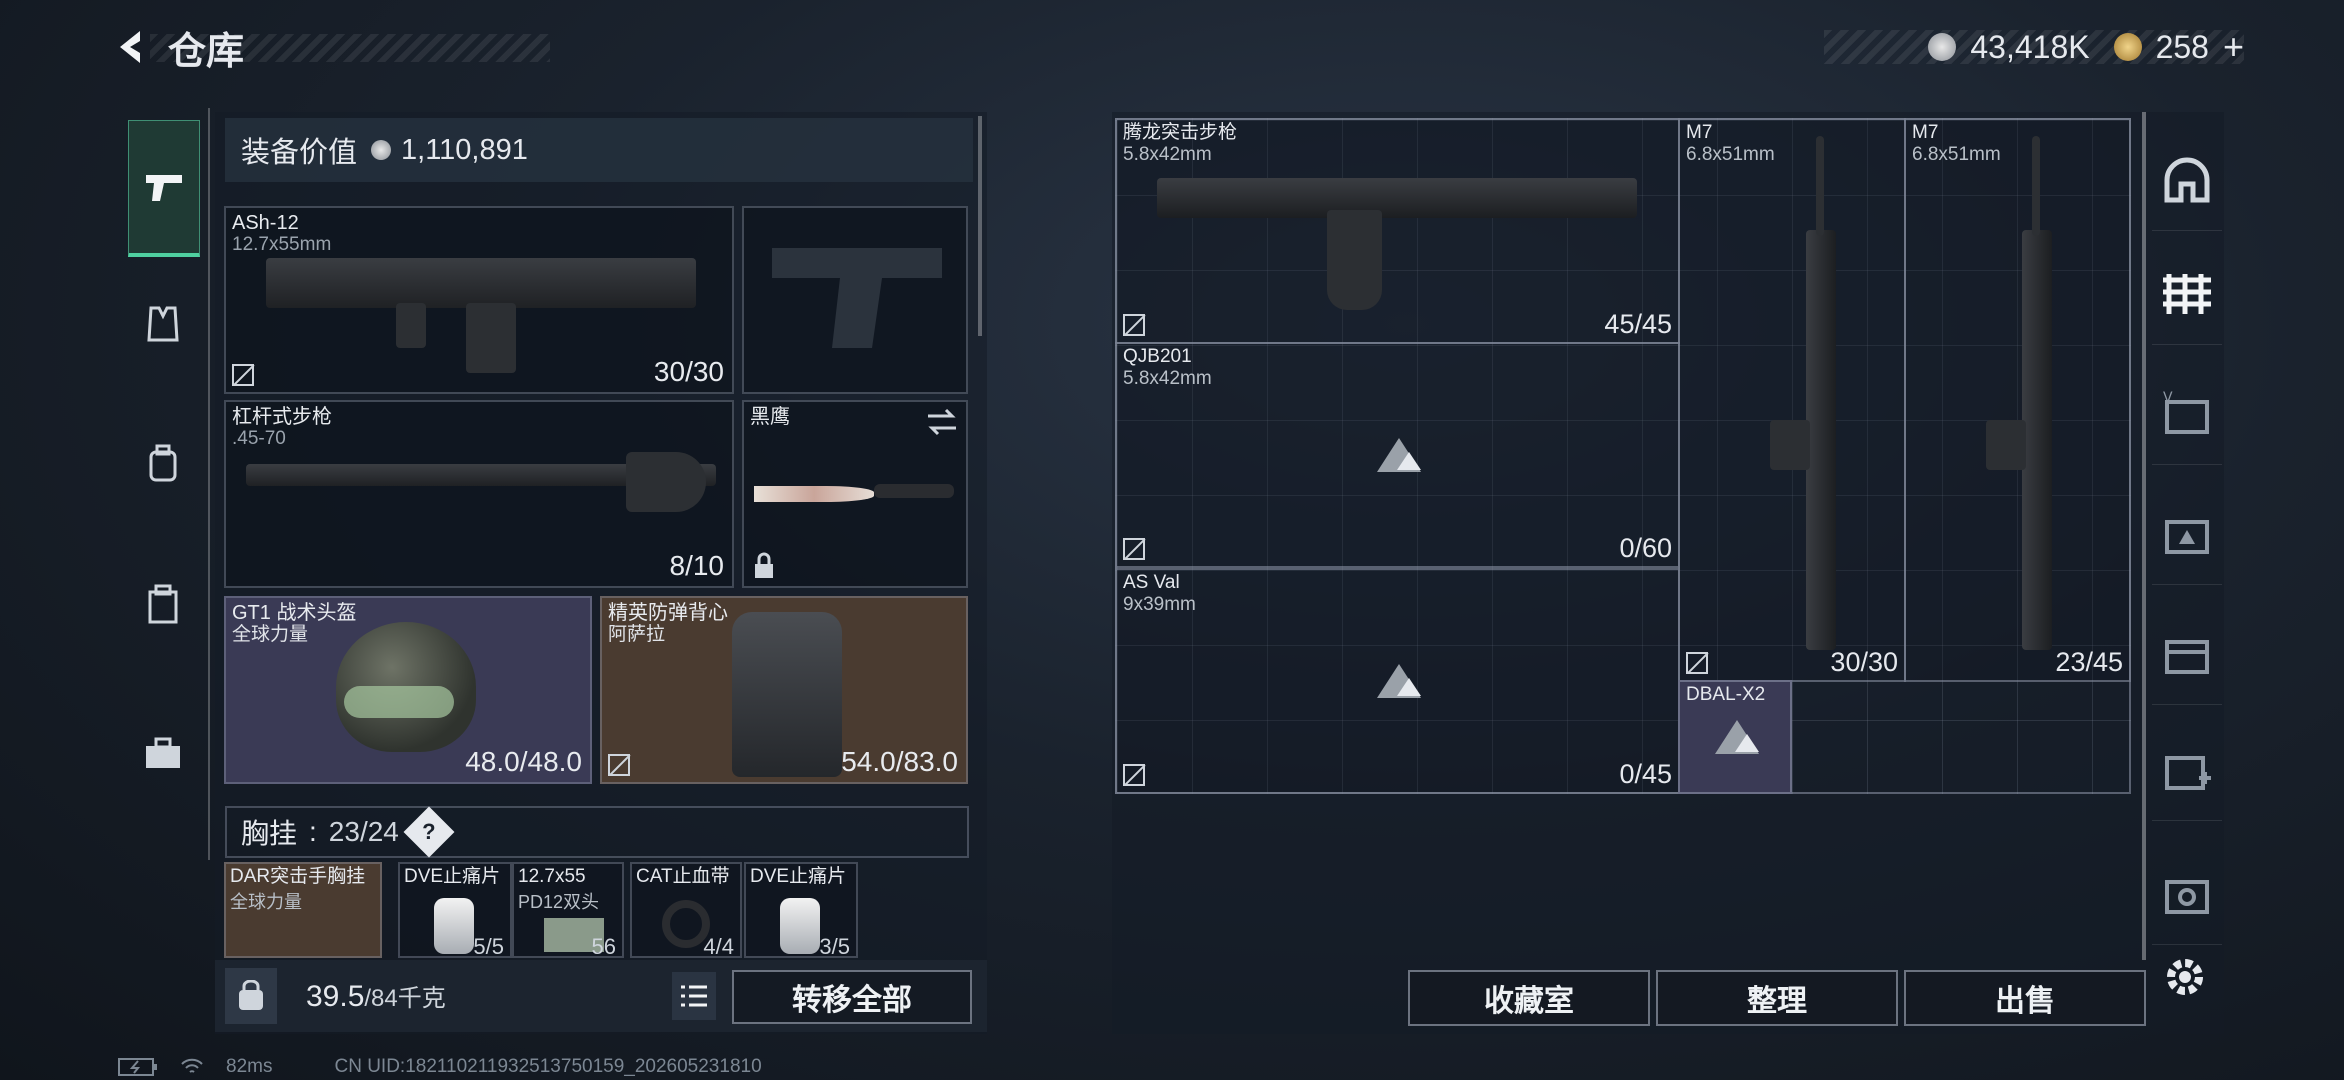 The width and height of the screenshot is (2344, 1080). Describe the element at coordinates (2168, 398) in the screenshot. I see `svg-text: V` at that location.